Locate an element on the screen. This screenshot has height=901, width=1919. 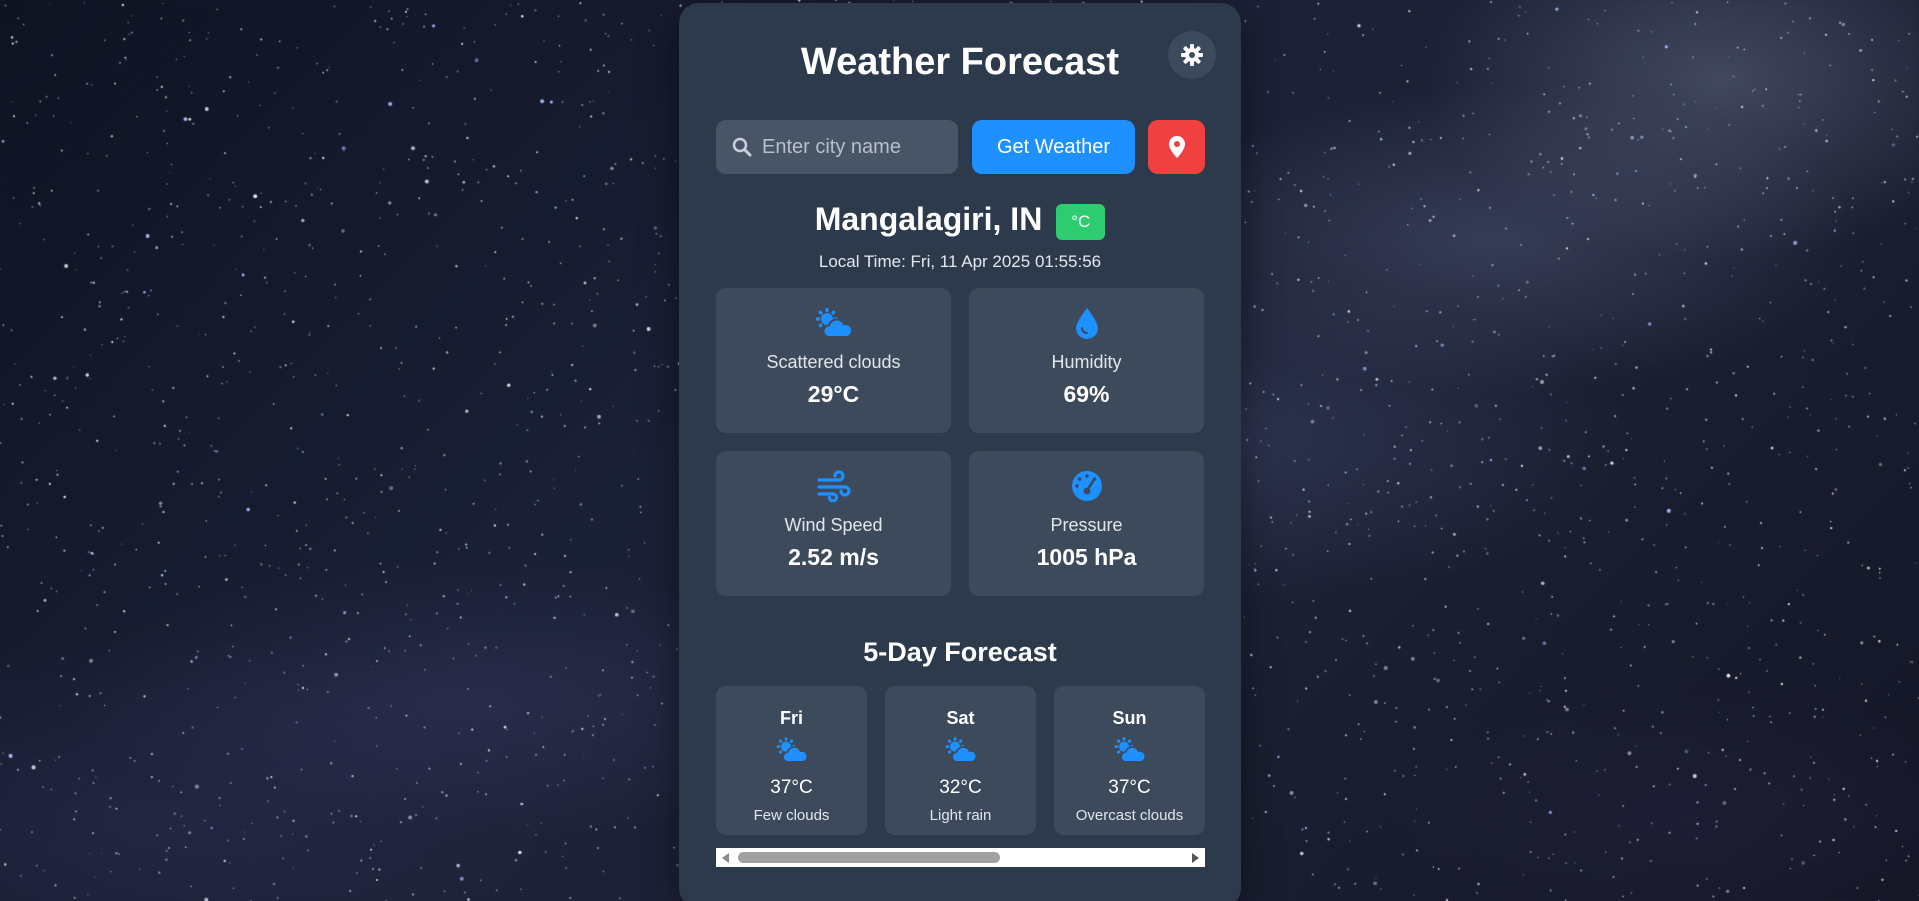
droplet-icon is located at coordinates (1087, 323).